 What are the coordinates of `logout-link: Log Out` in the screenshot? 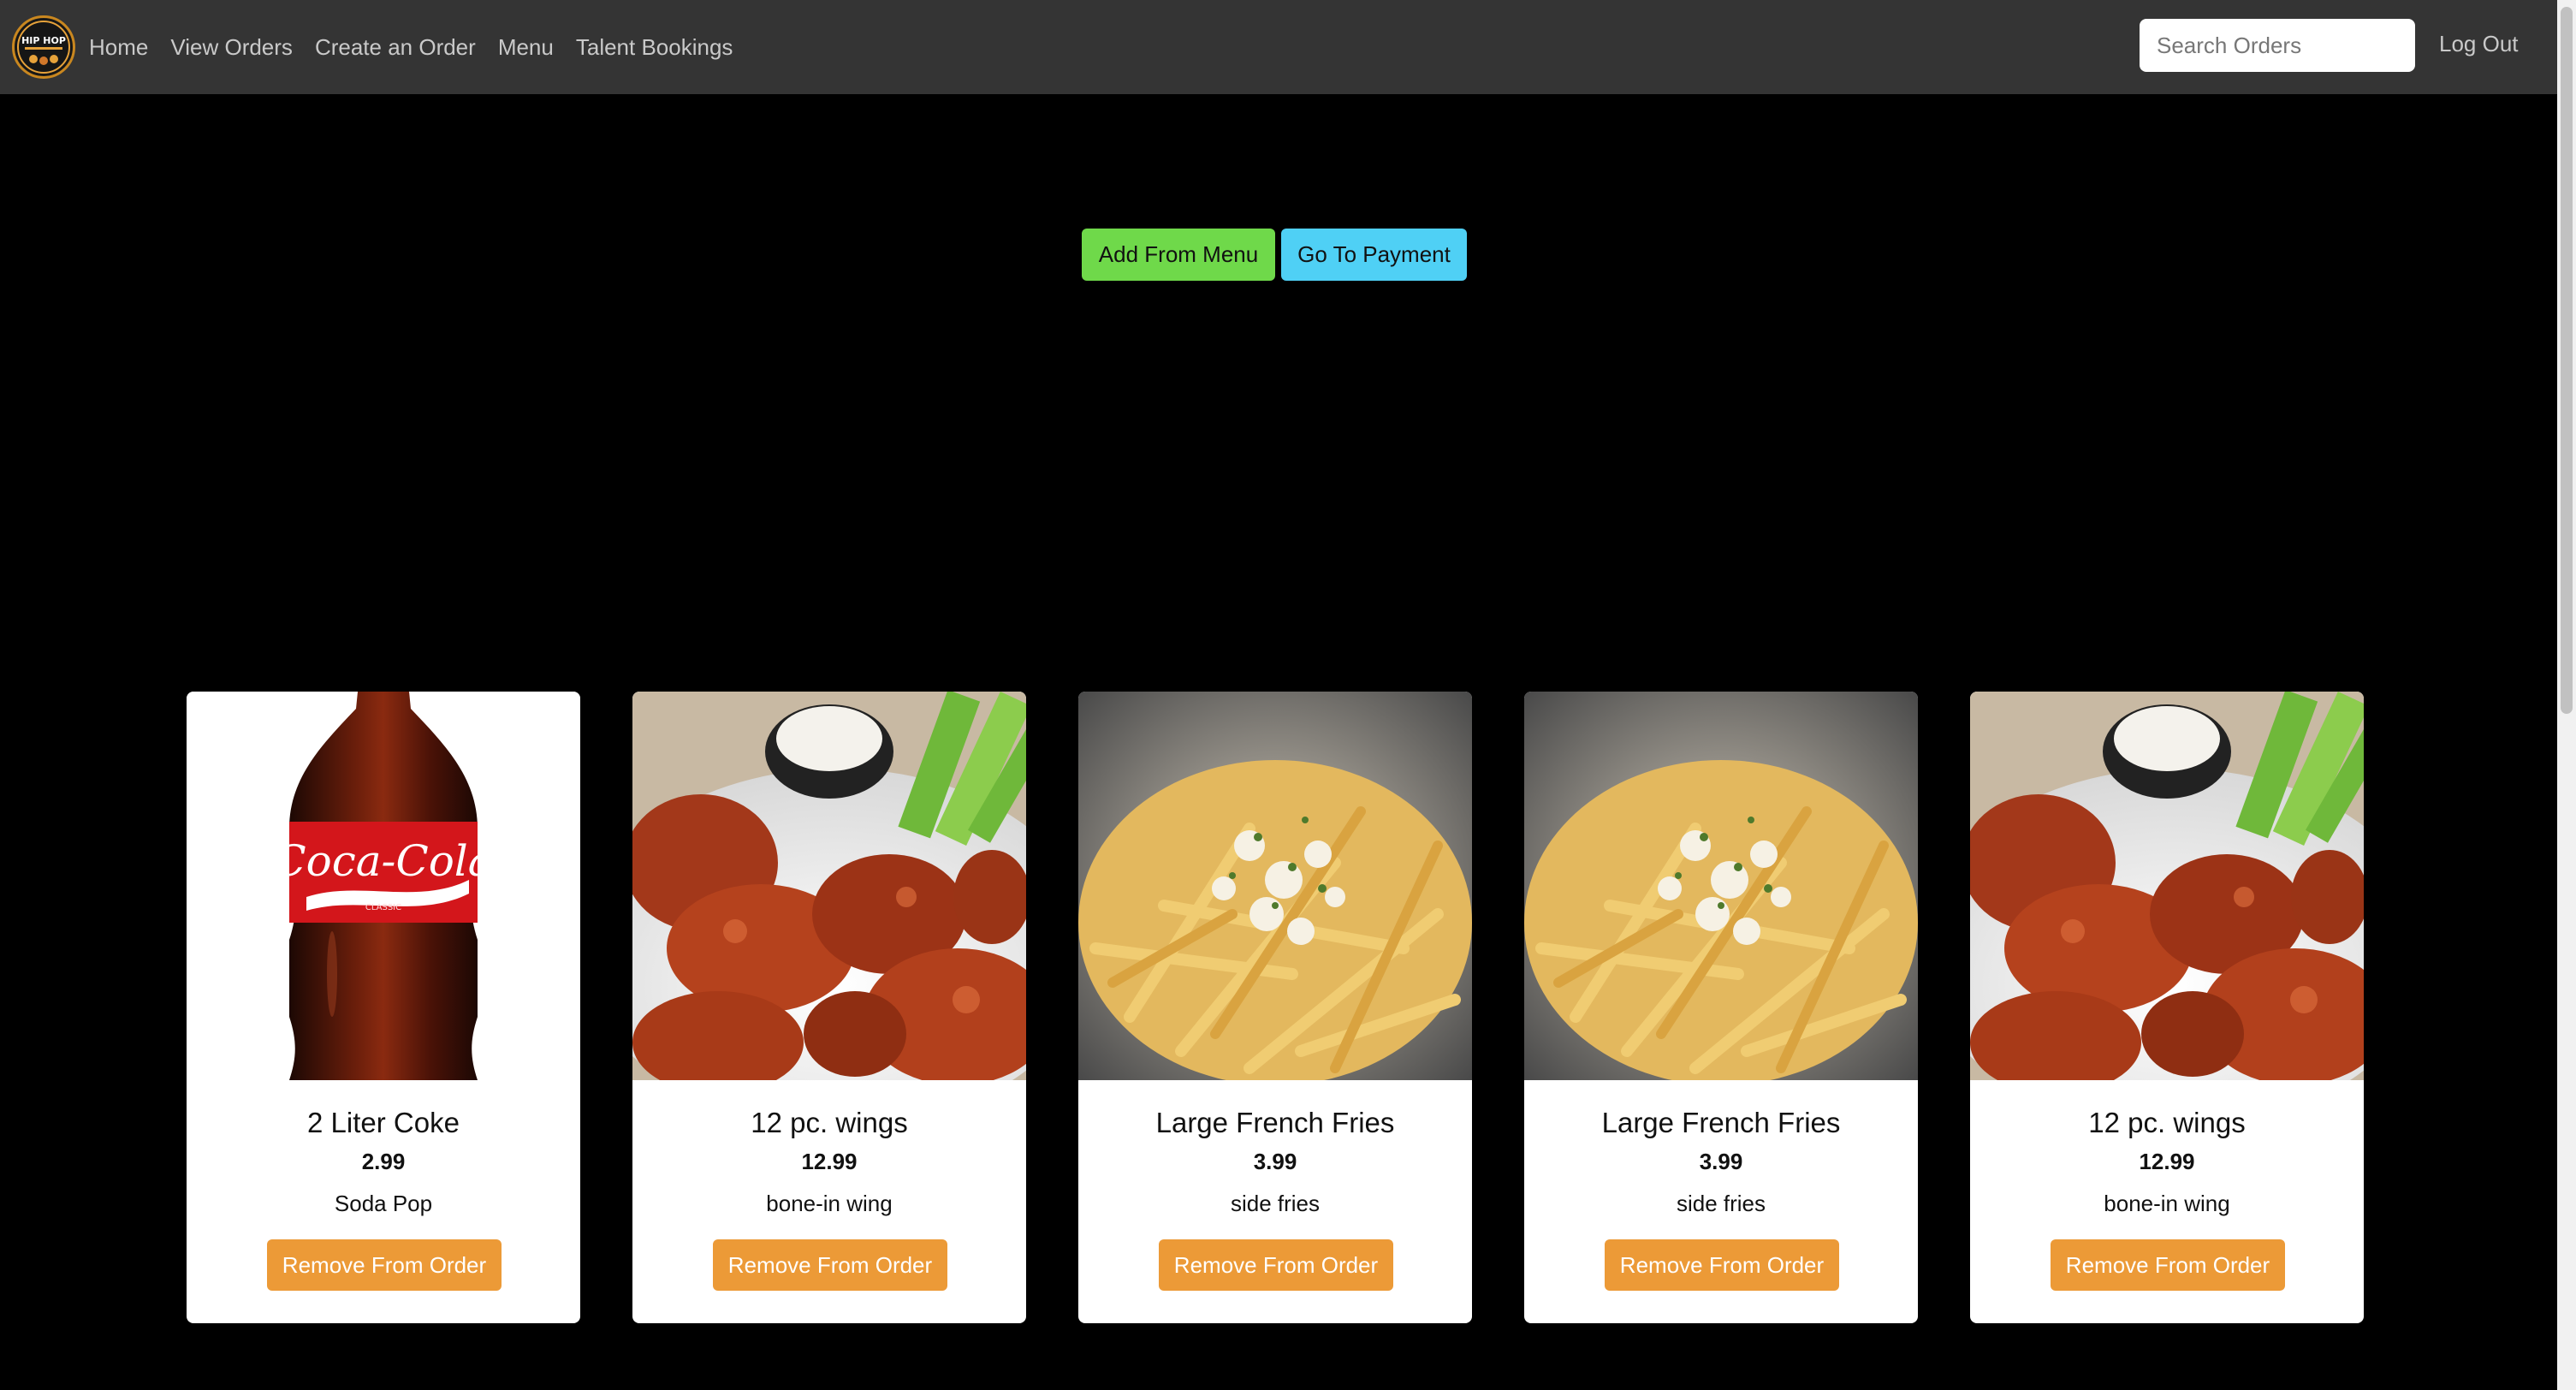 It's located at (2479, 44).